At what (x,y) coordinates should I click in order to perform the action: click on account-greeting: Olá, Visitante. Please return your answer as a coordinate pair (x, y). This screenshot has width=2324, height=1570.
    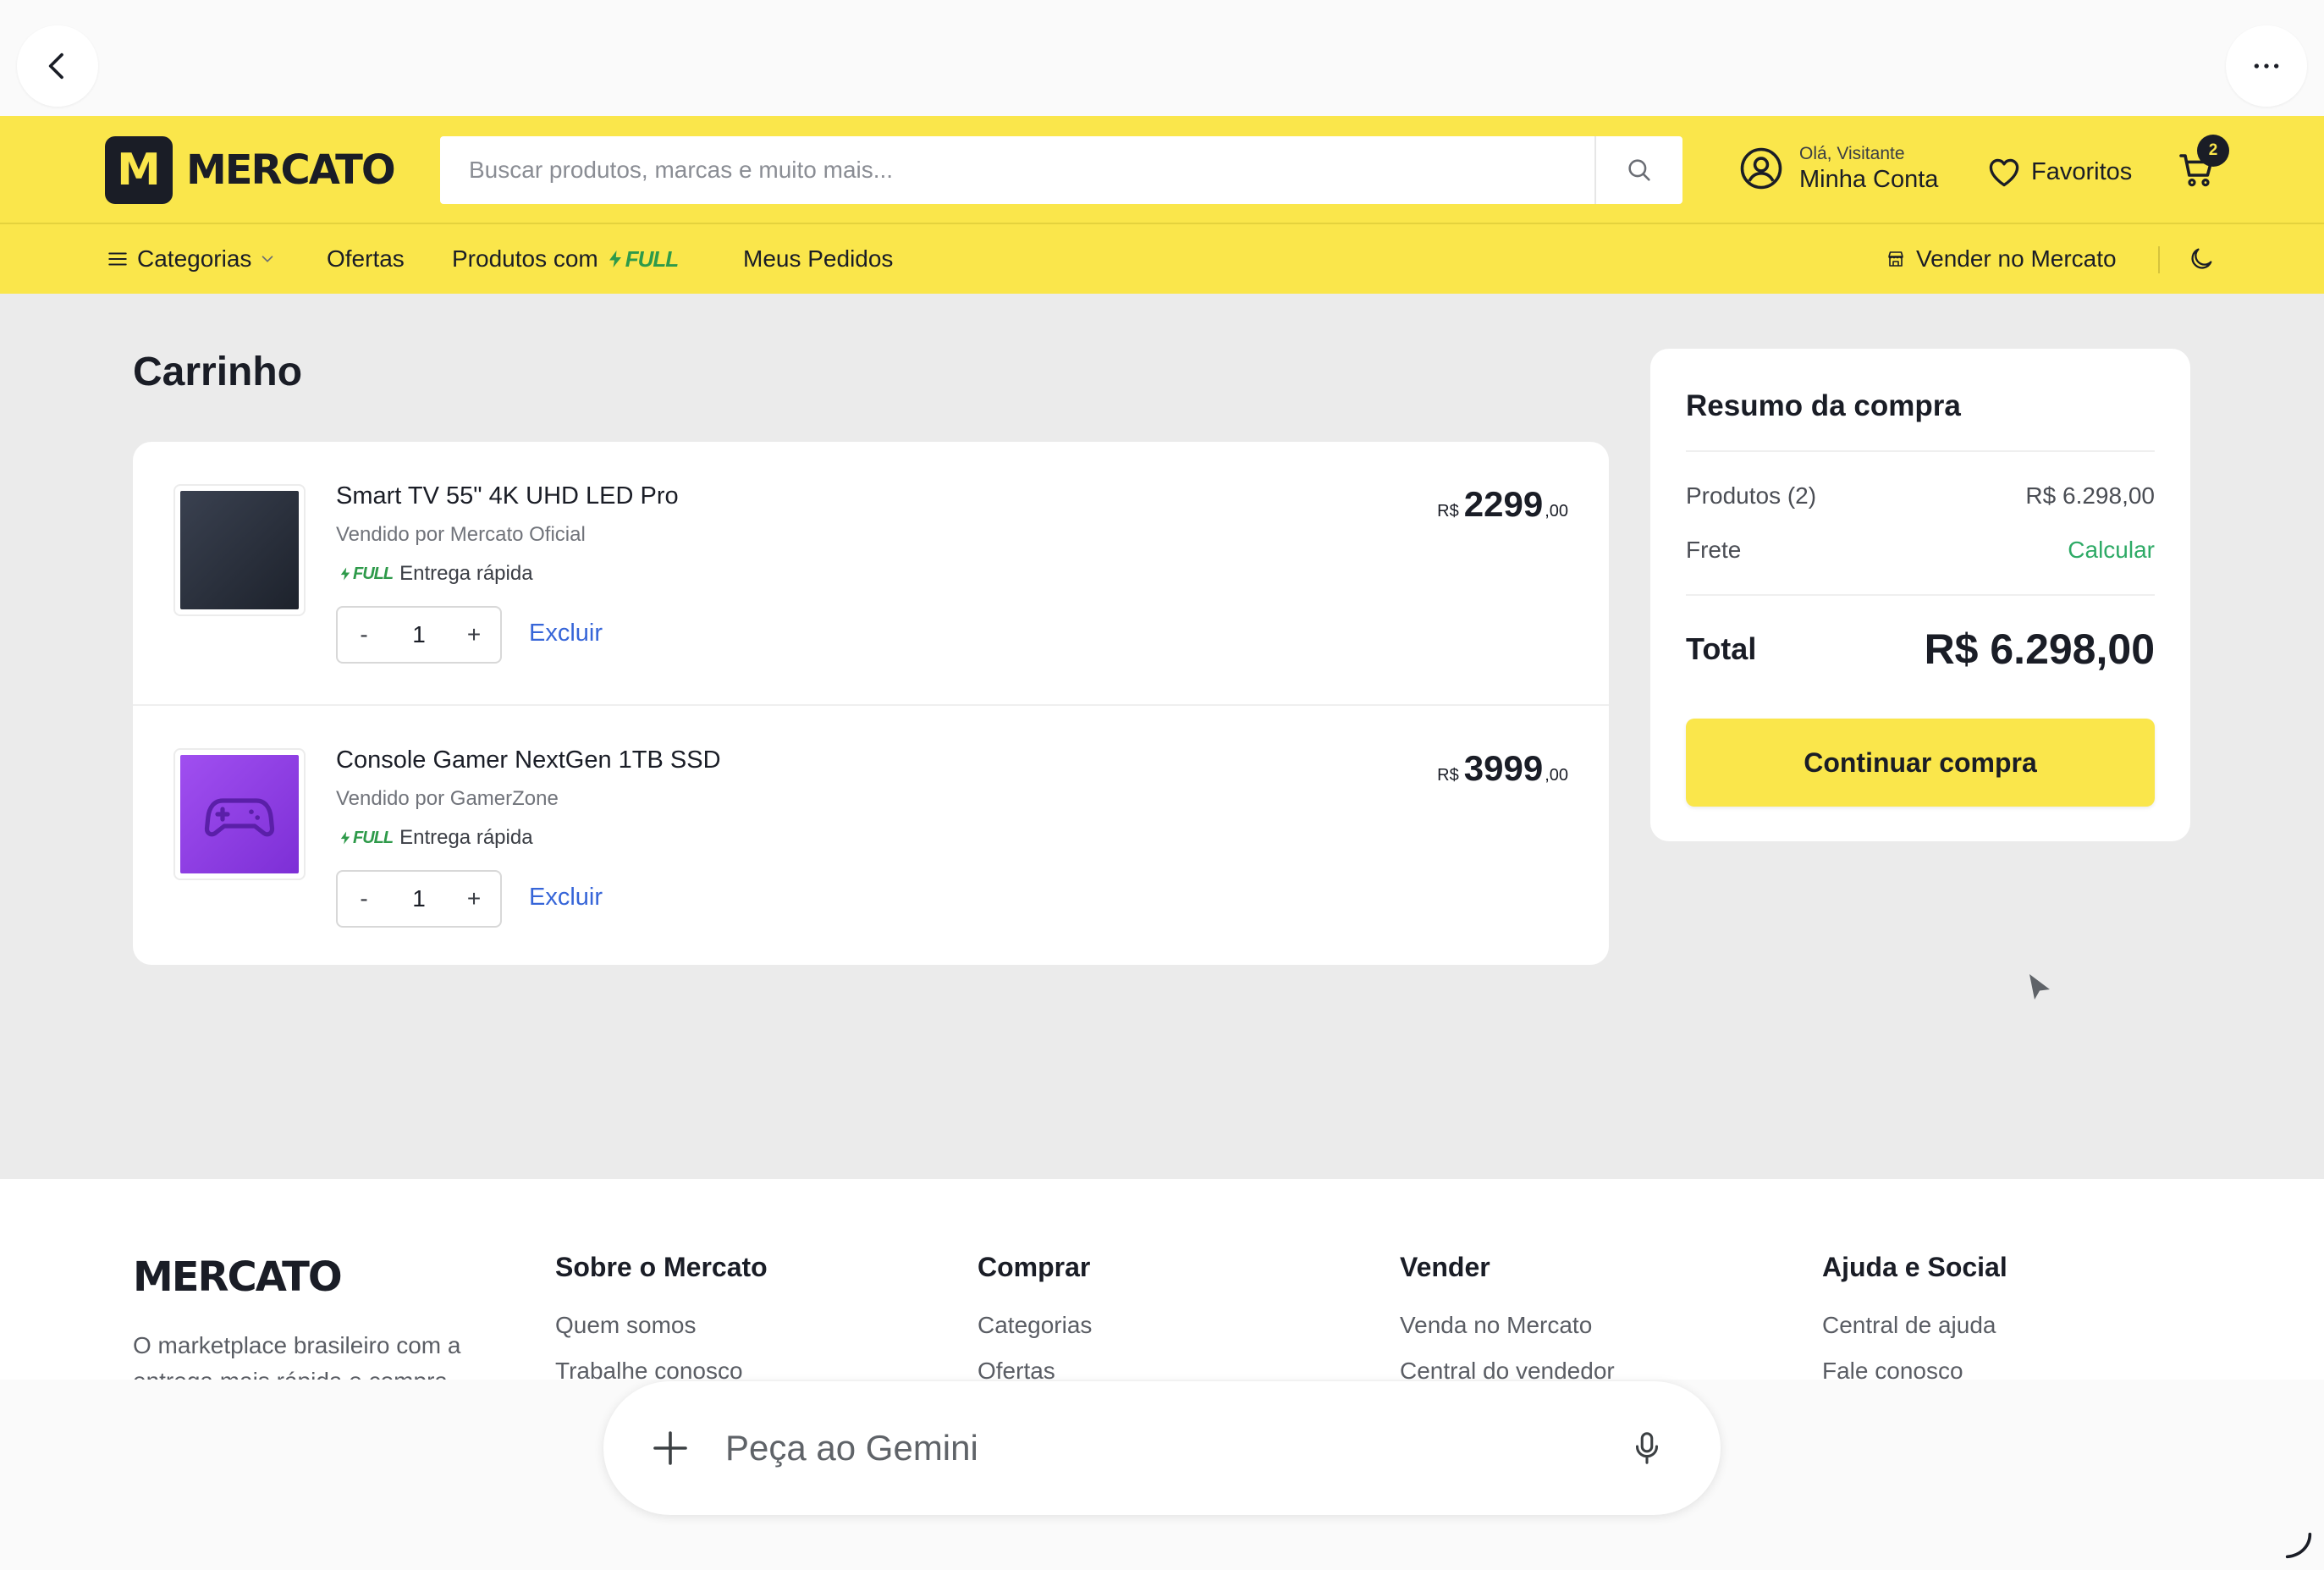
    Looking at the image, I should click on (1852, 153).